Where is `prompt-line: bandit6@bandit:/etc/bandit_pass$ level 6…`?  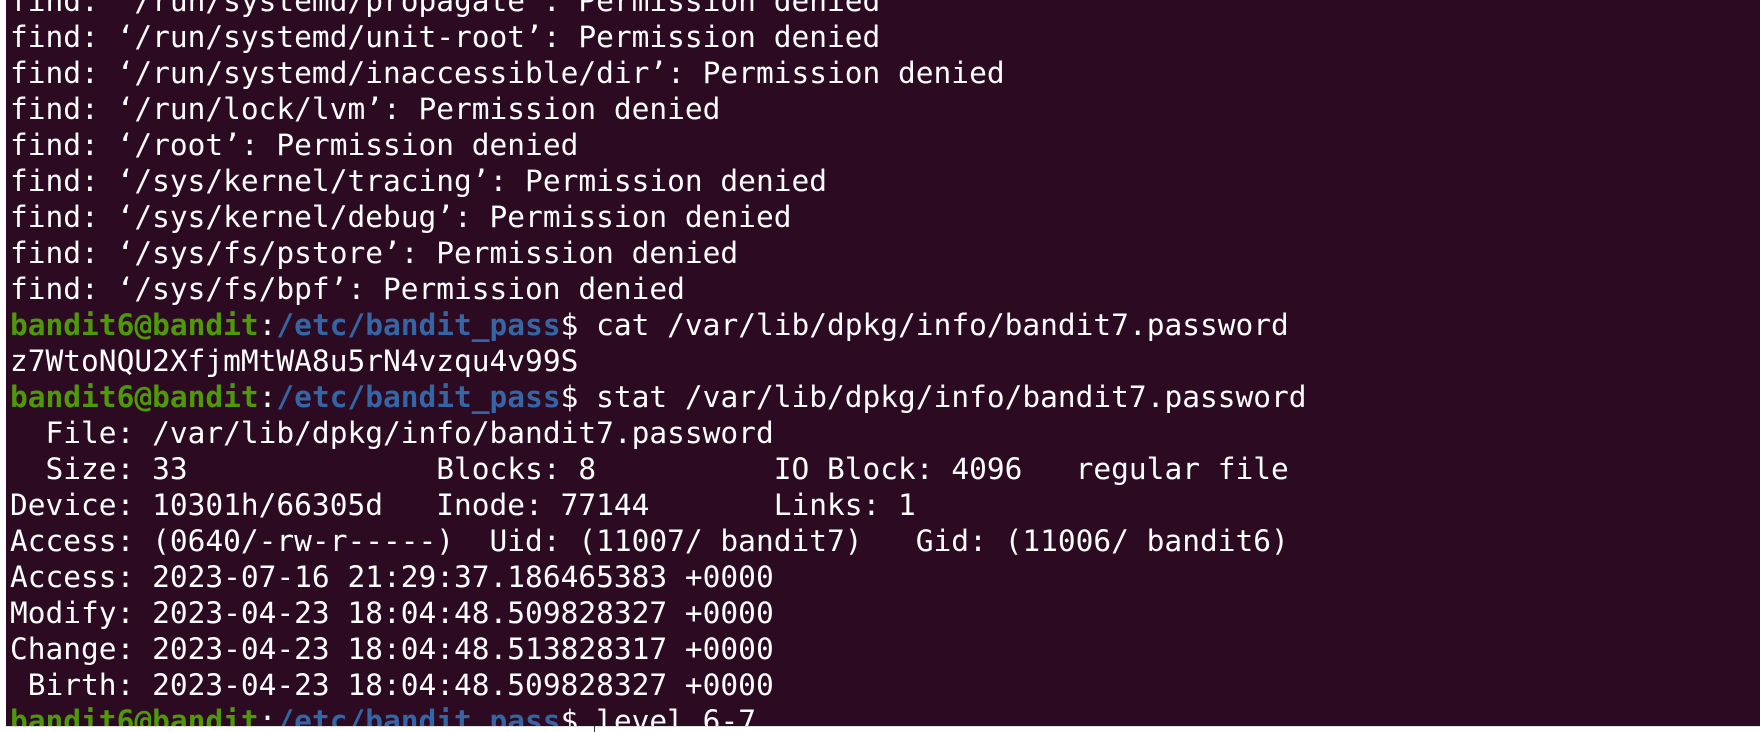 prompt-line: bandit6@bandit:/etc/bandit_pass$ level 6… is located at coordinates (658, 715).